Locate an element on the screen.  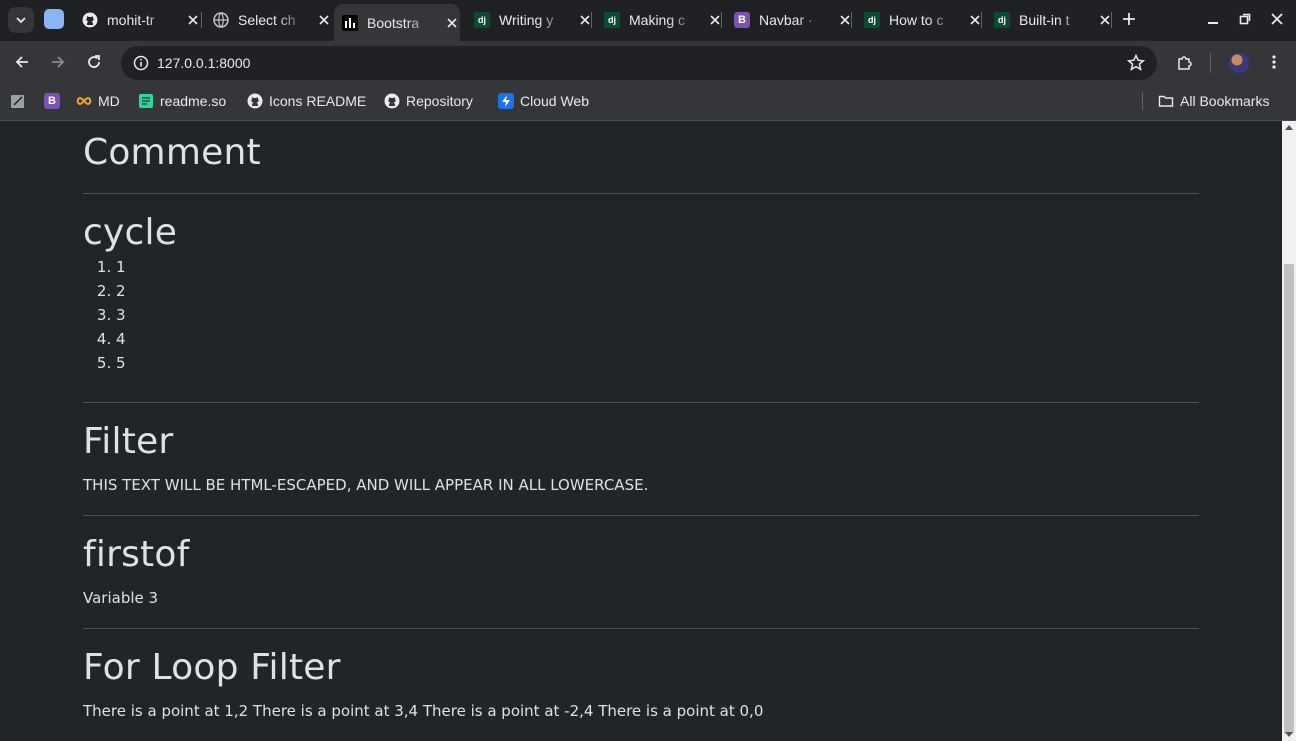
readme-icon is located at coordinates (146, 101).